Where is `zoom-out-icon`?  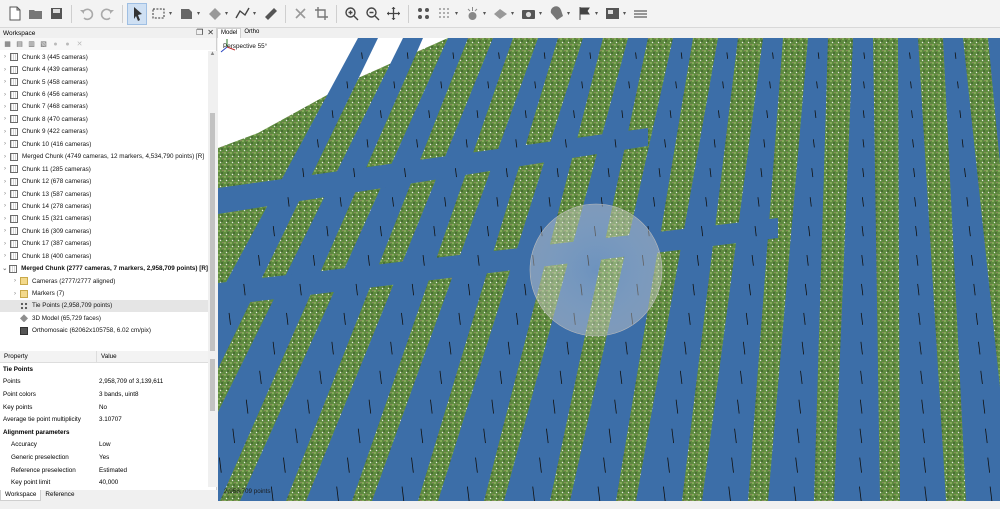 zoom-out-icon is located at coordinates (372, 14).